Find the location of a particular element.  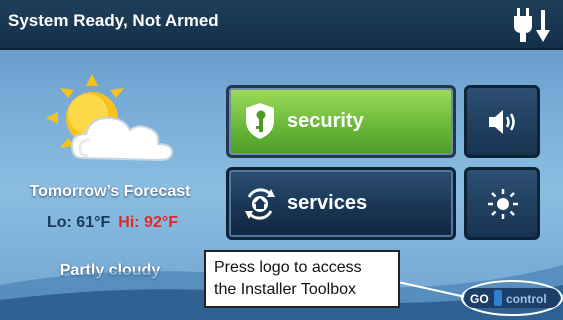

logo-text-go: GO is located at coordinates (479, 299).